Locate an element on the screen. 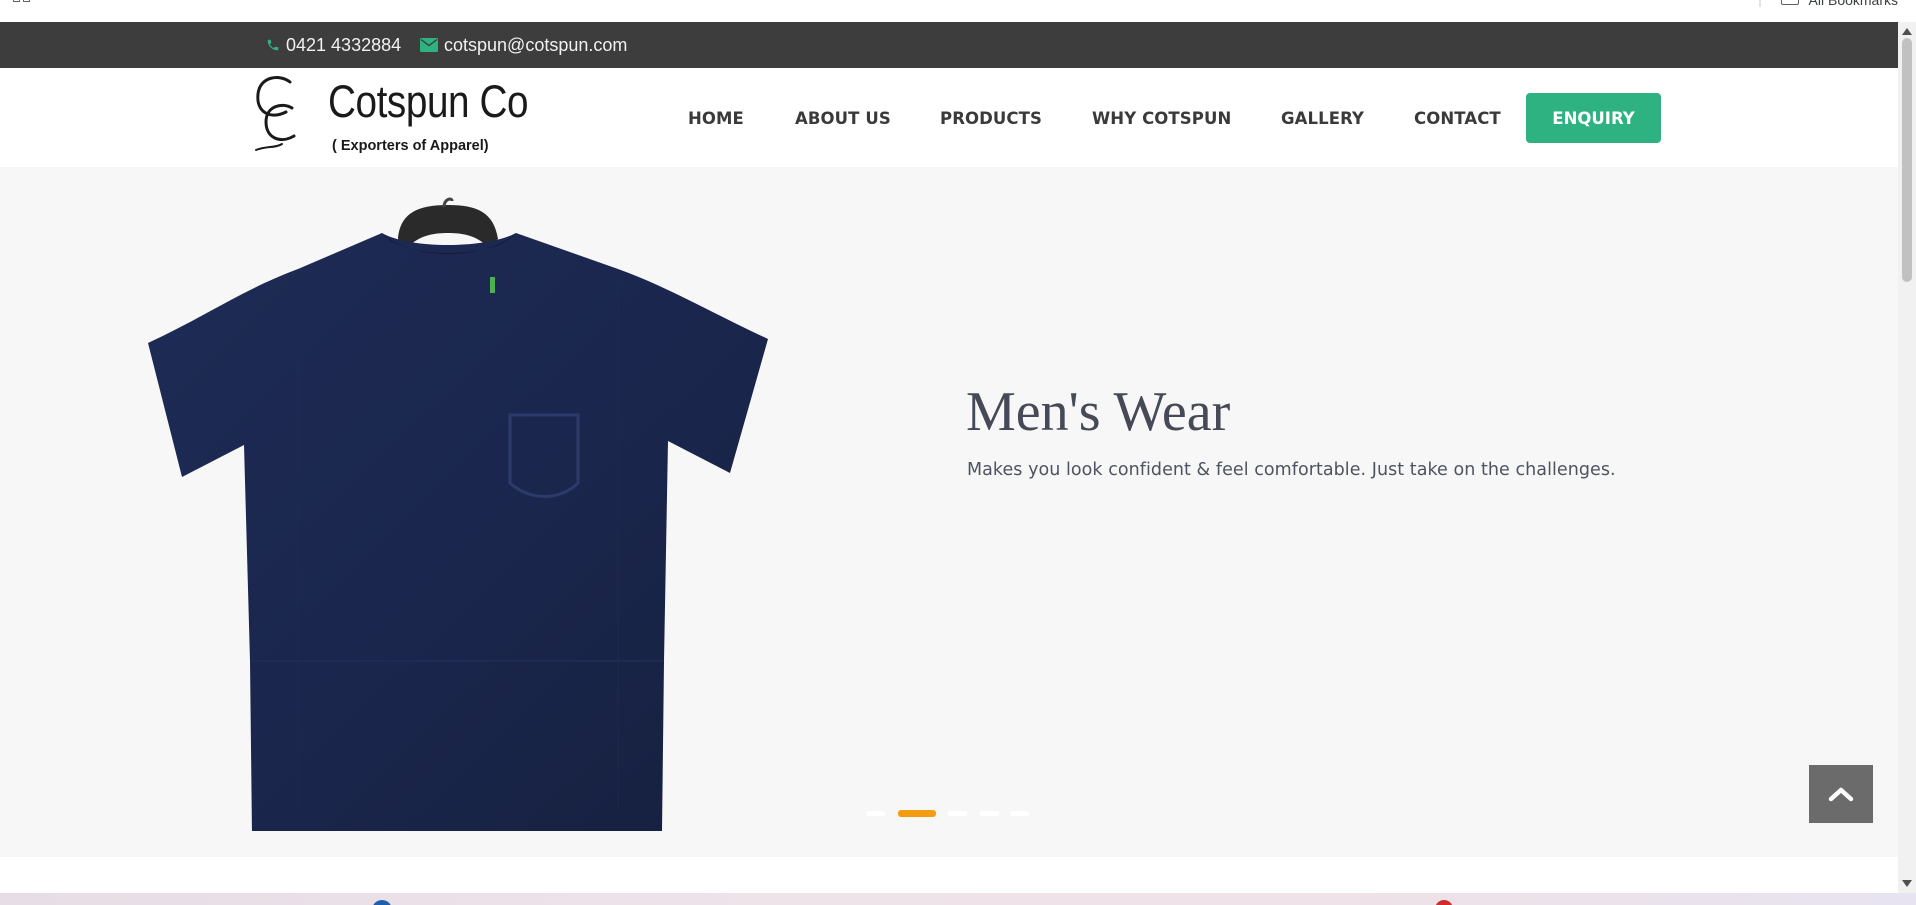  all-bookmarks-button: All Bookmarks is located at coordinates (1828, 4).